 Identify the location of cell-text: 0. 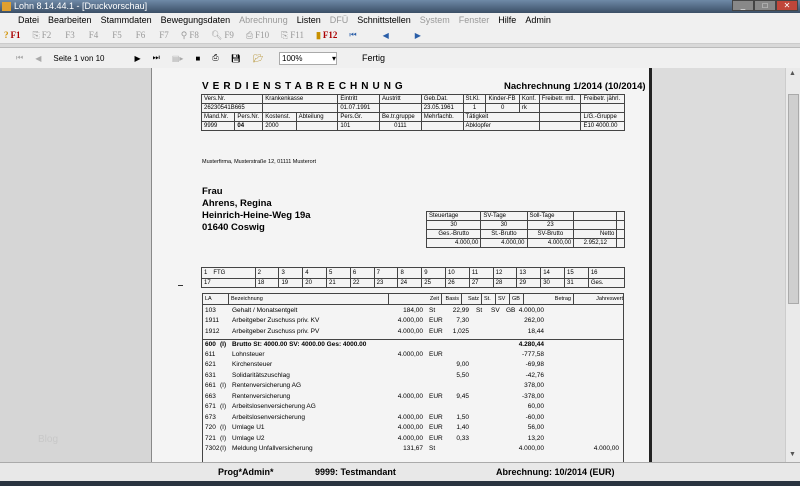
(503, 108).